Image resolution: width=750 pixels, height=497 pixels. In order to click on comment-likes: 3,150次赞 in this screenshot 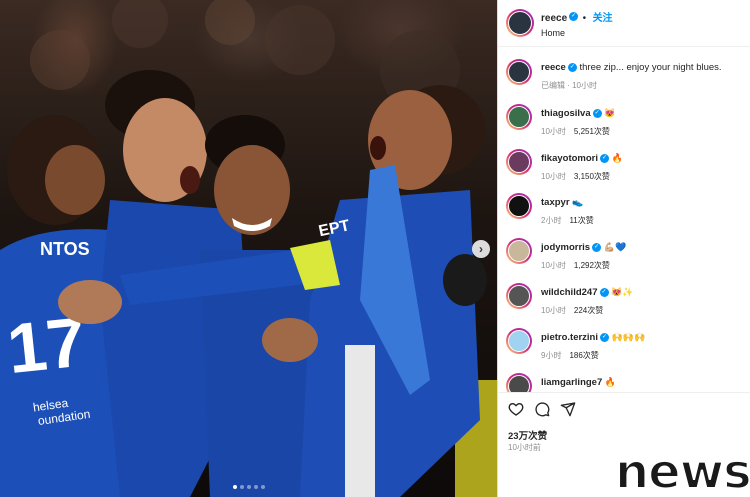, I will do `click(592, 176)`.